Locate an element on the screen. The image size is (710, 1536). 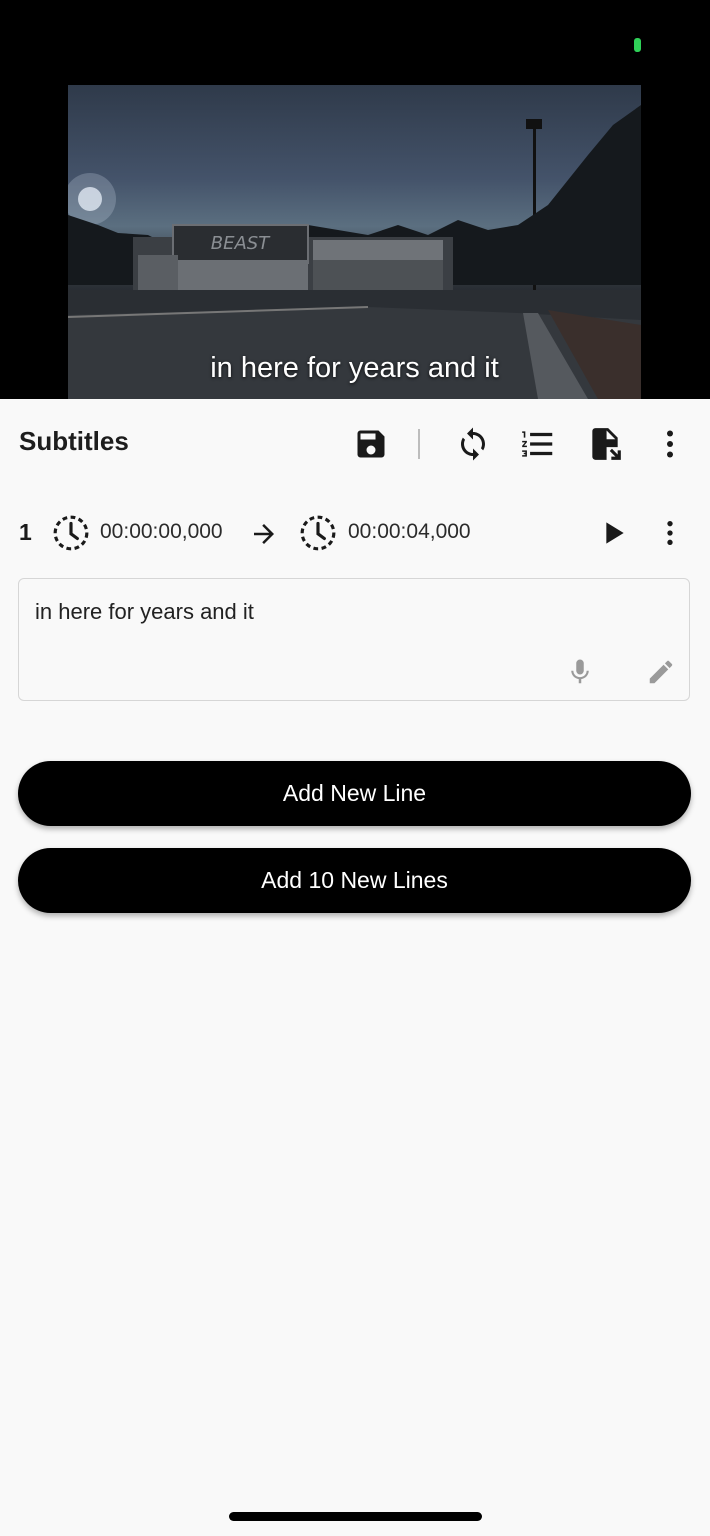
subtitles-toolbar: Subtitles is located at coordinates (355, 444).